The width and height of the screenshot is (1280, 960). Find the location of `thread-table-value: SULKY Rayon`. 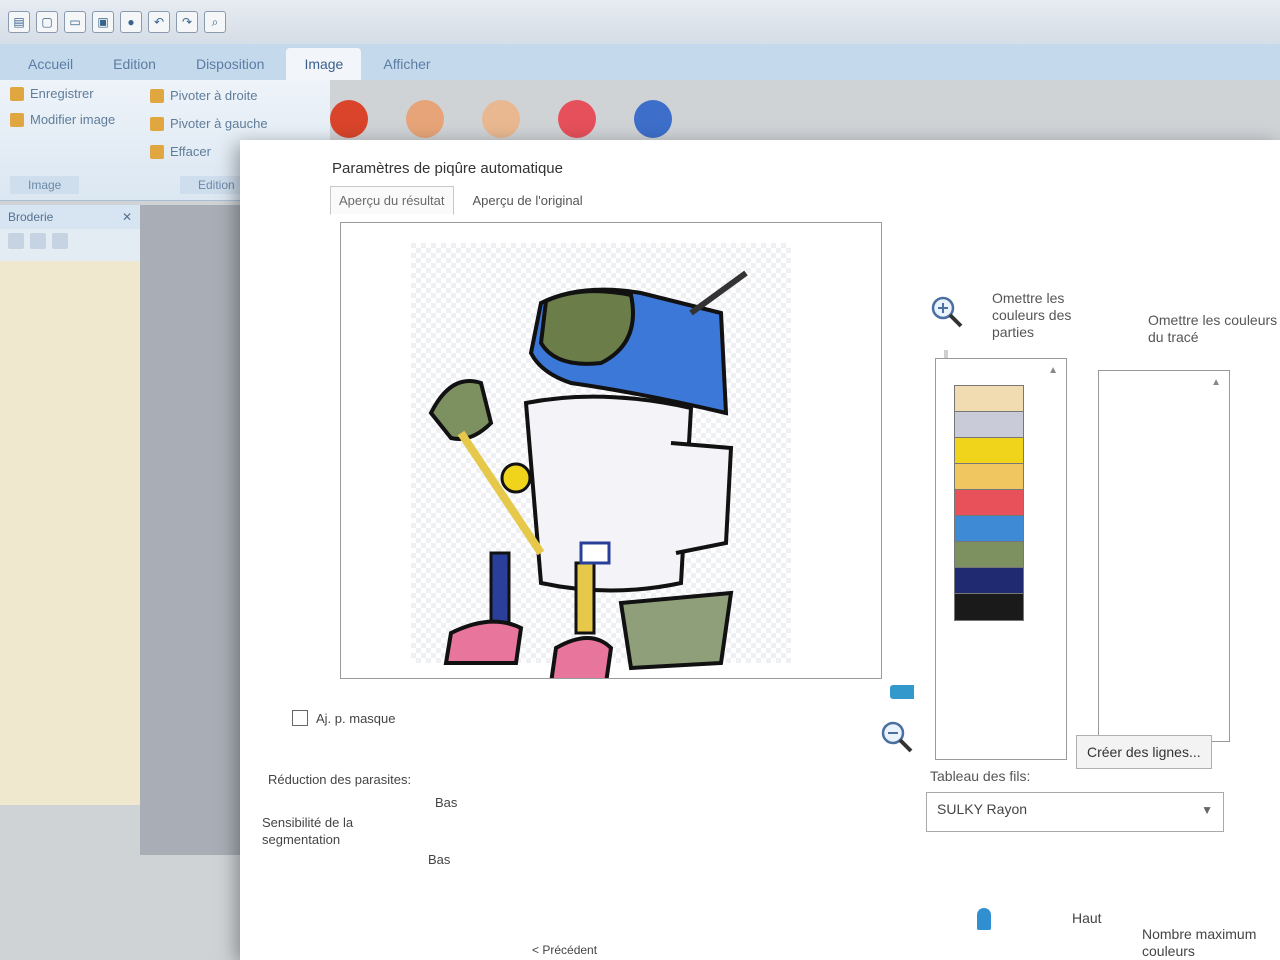

thread-table-value: SULKY Rayon is located at coordinates (982, 809).